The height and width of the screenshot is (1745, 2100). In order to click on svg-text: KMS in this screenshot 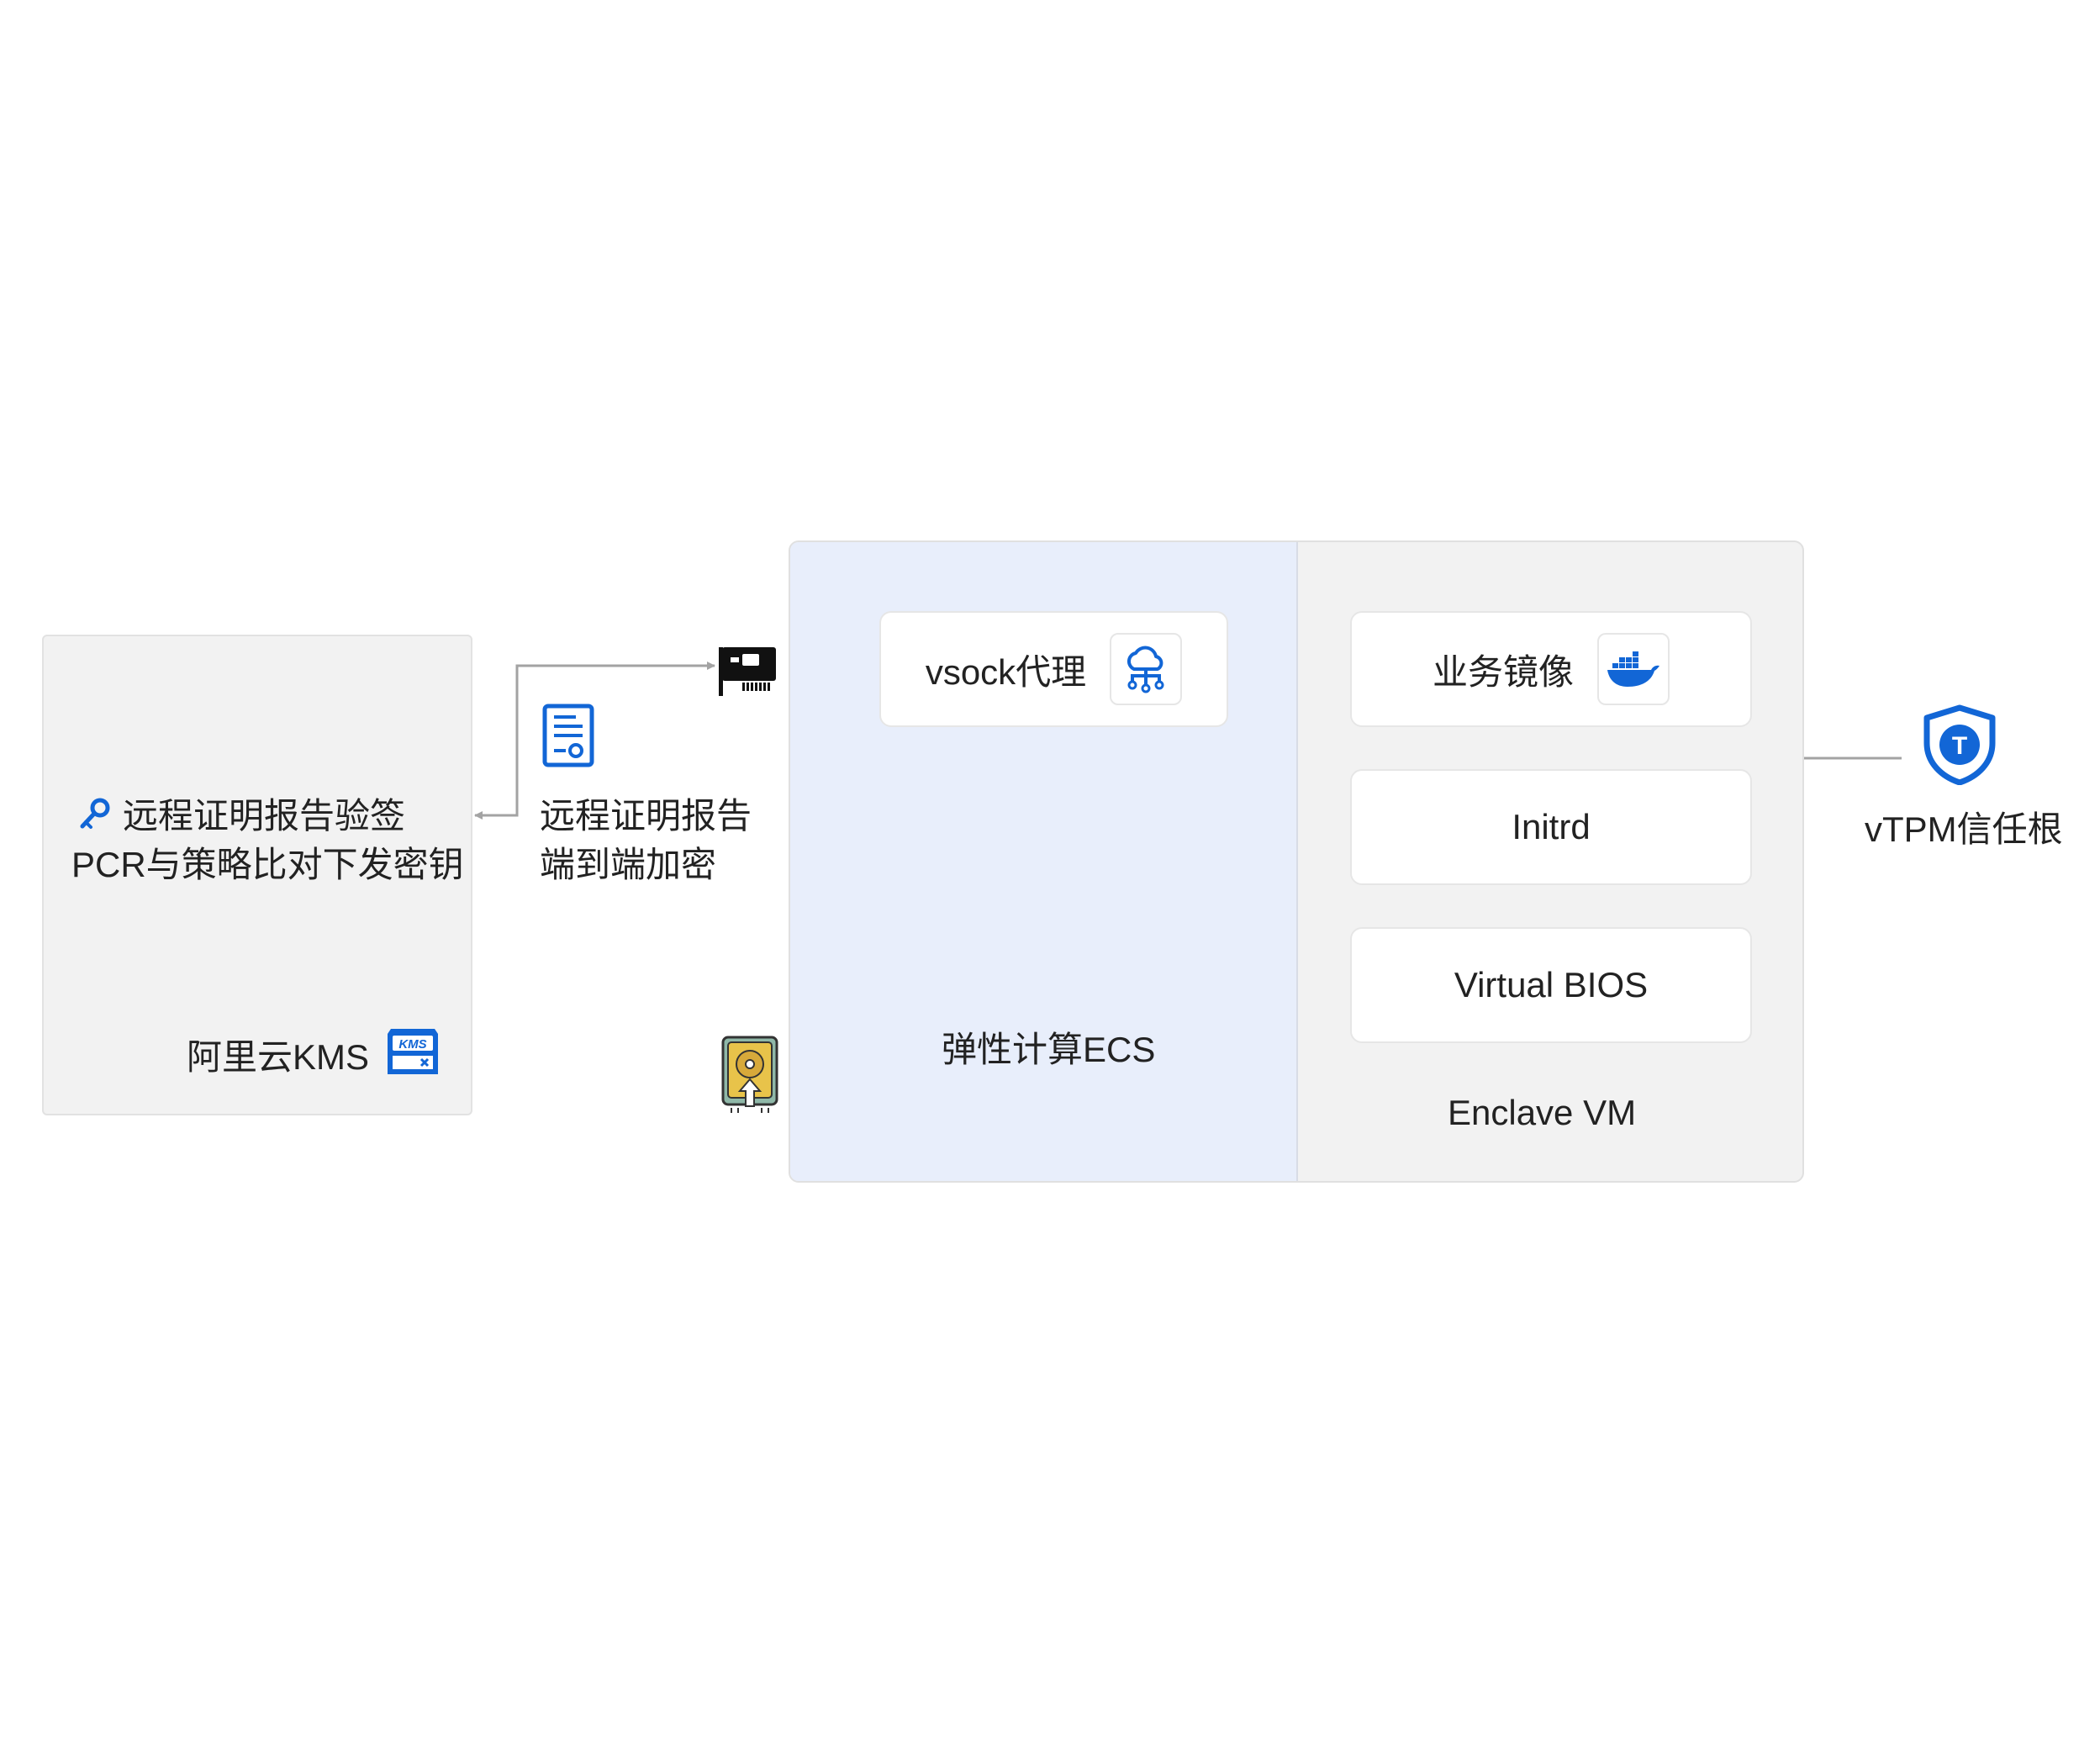, I will do `click(412, 1044)`.